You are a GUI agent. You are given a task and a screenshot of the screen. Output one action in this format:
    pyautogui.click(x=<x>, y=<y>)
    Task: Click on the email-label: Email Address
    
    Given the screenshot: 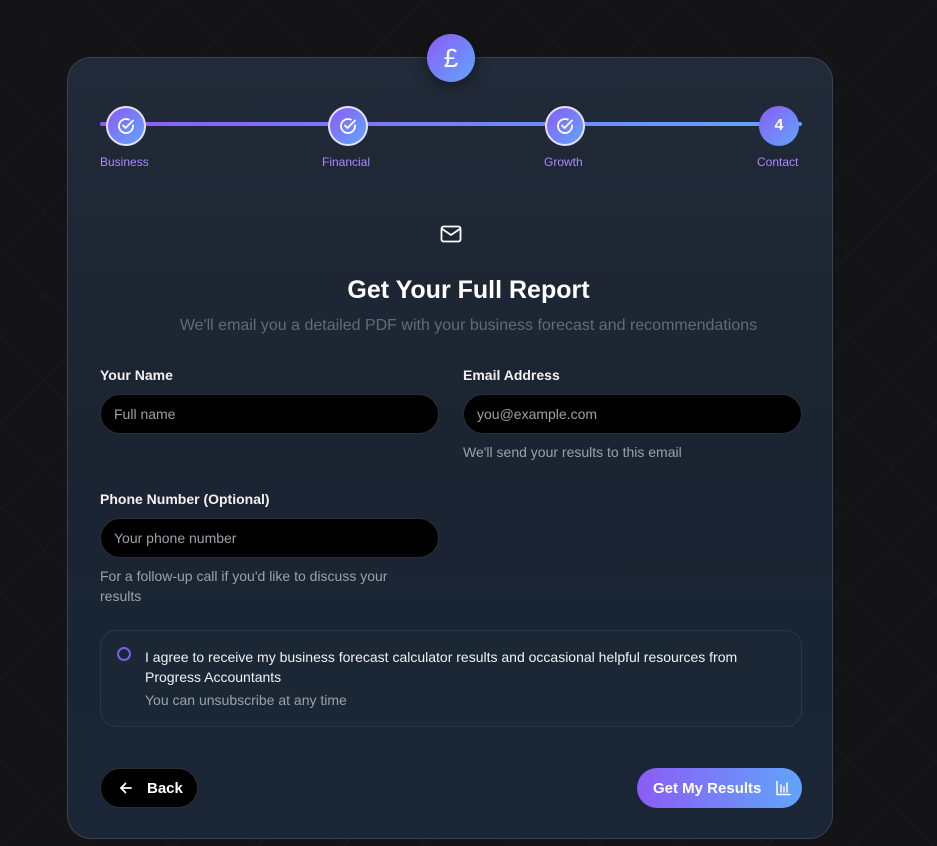 What is the action you would take?
    pyautogui.click(x=511, y=375)
    